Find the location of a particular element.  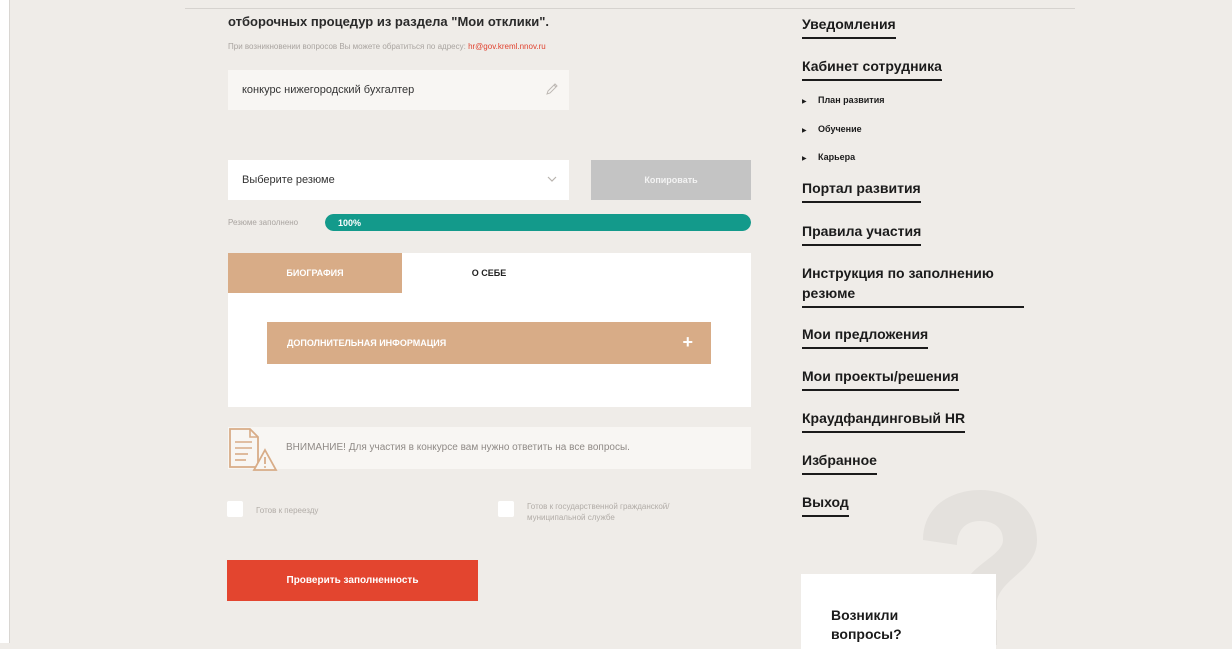

nav-sub-label: Карьера is located at coordinates (837, 157).